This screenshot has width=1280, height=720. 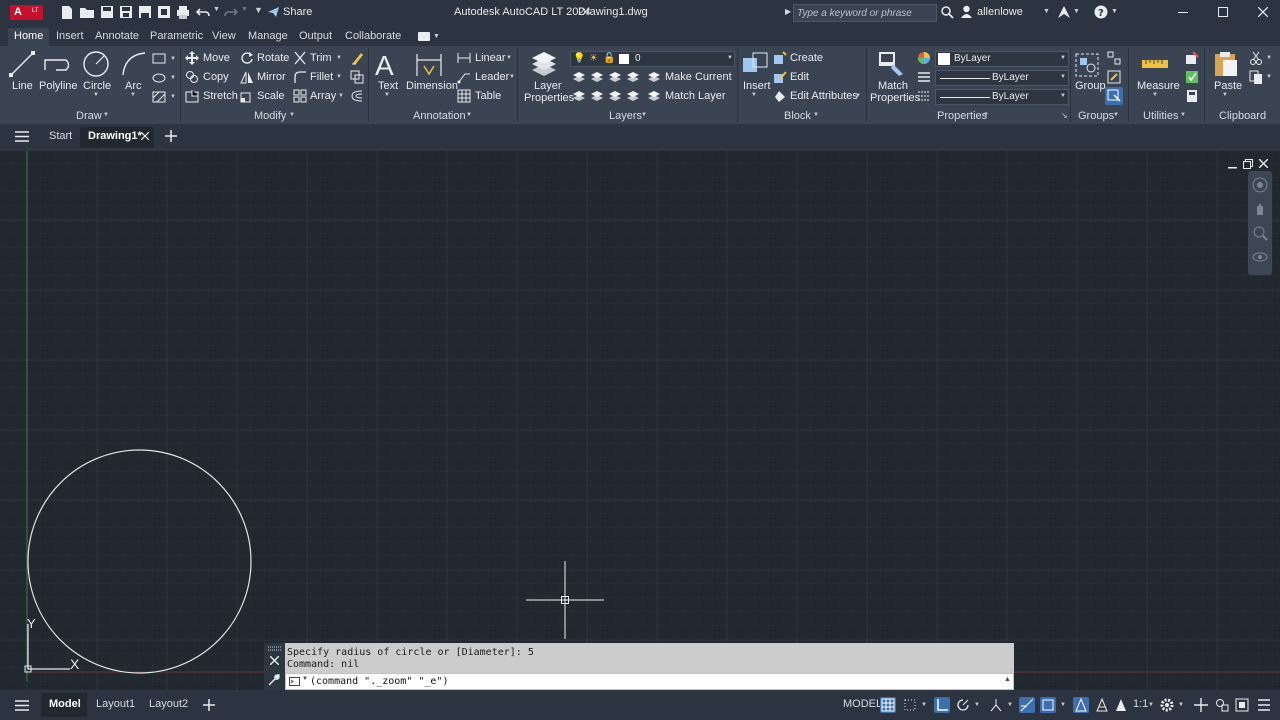 What do you see at coordinates (858, 96) in the screenshot?
I see `edit-attributes-dropdown-icon: ▼` at bounding box center [858, 96].